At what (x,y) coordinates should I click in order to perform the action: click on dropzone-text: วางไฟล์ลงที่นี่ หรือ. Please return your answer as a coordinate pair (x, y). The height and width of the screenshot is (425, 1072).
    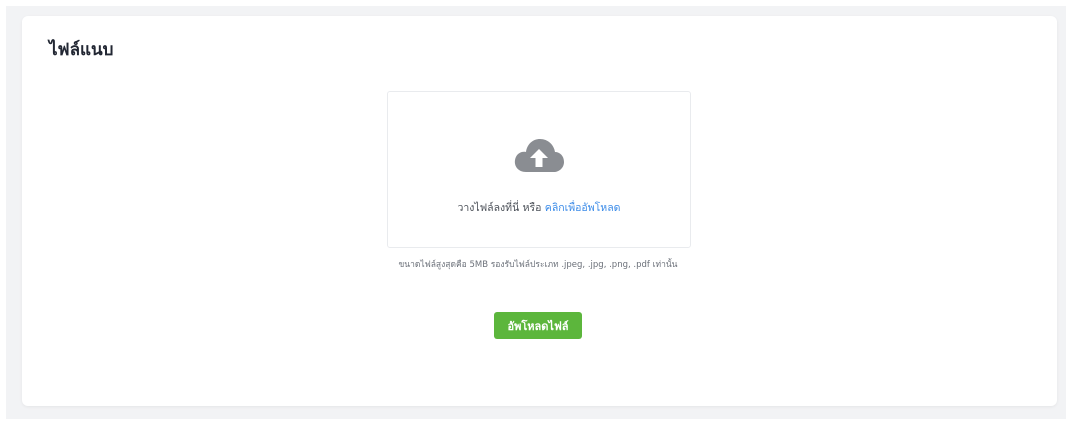
    Looking at the image, I should click on (499, 208).